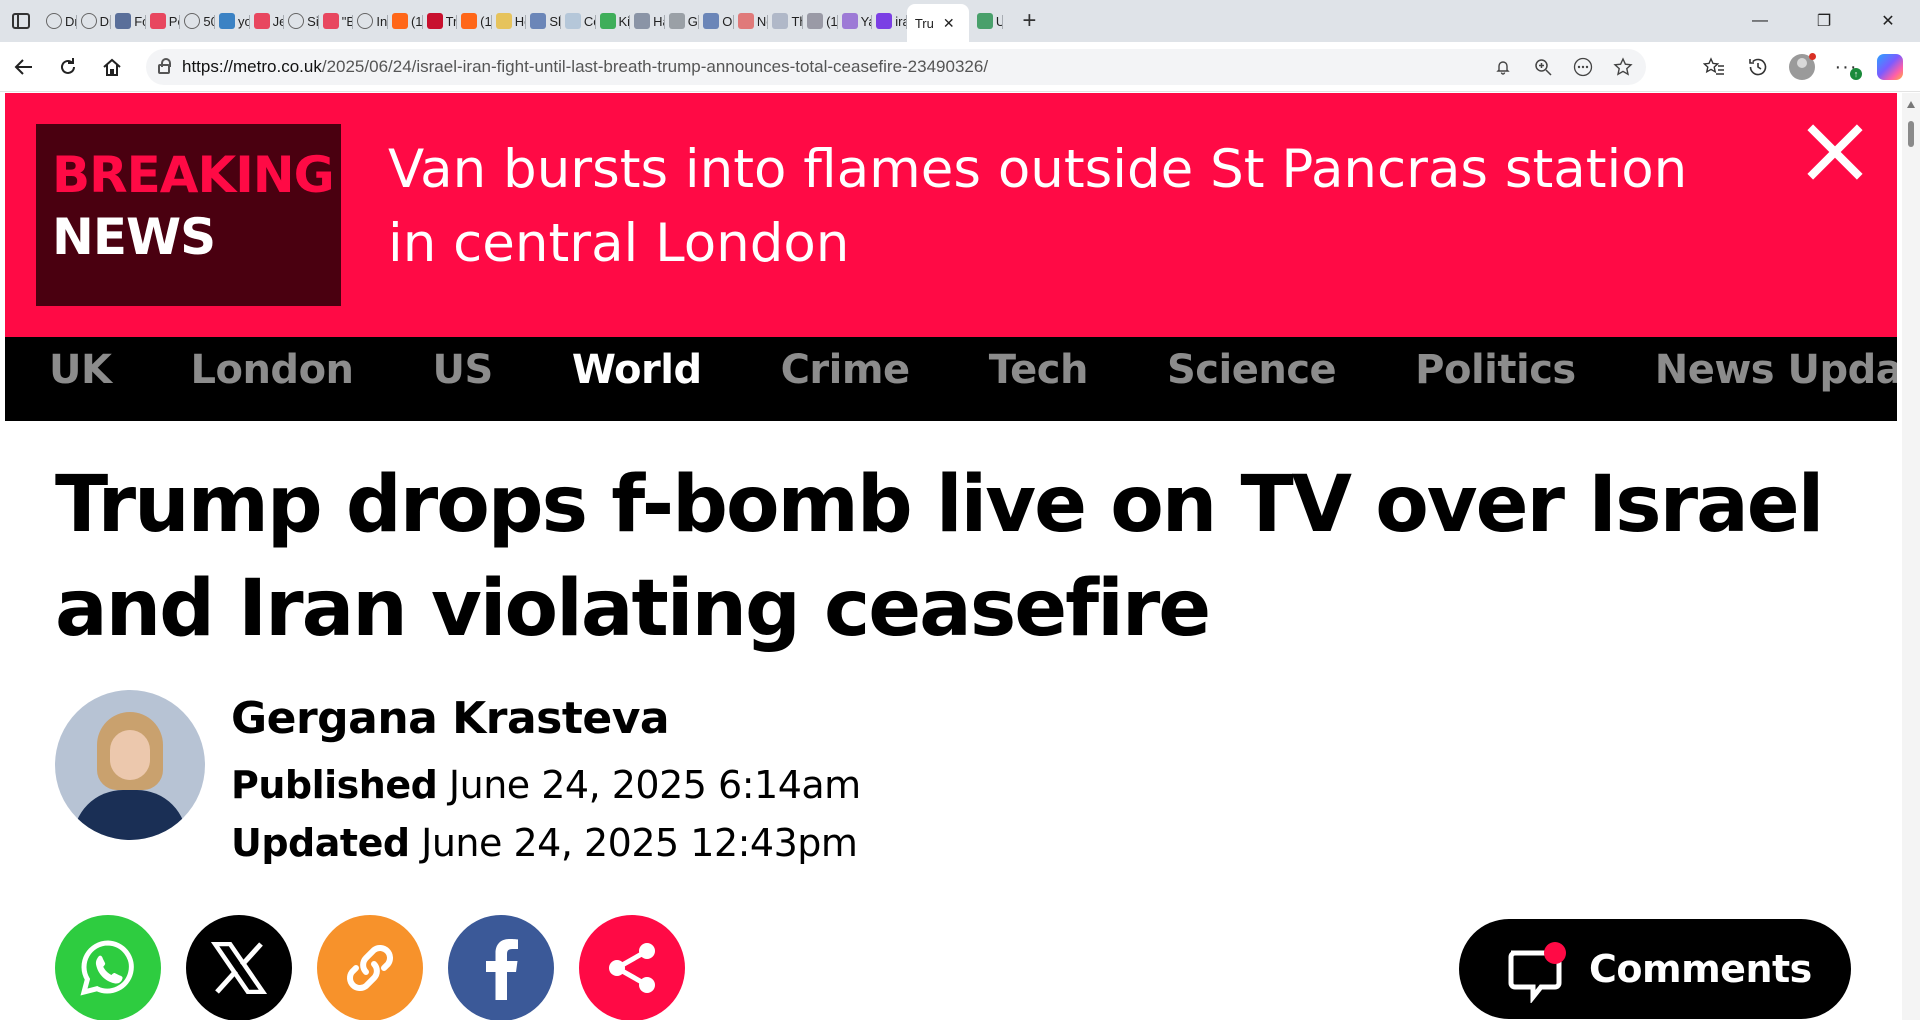 The image size is (1920, 1020). What do you see at coordinates (1503, 67) in the screenshot?
I see `notification-bell-icon` at bounding box center [1503, 67].